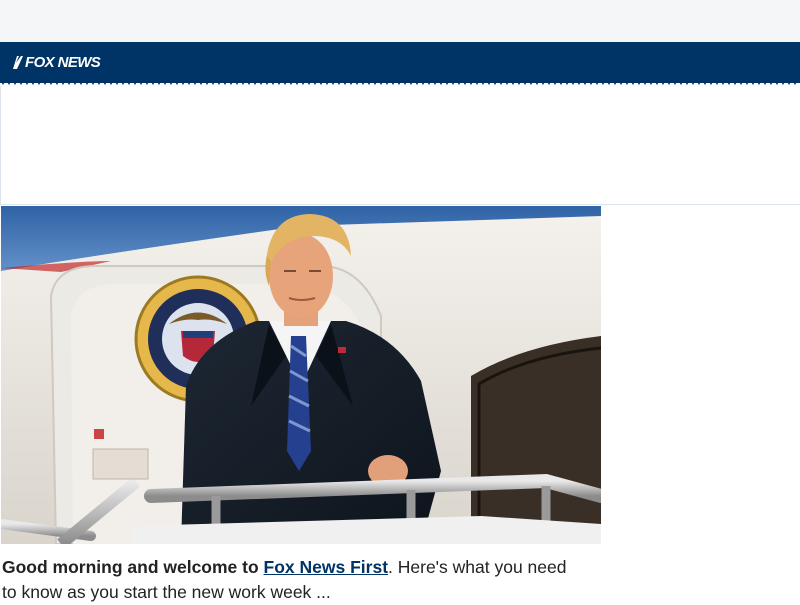  I want to click on fox-news-logo: FOX NEWS, so click(56, 62).